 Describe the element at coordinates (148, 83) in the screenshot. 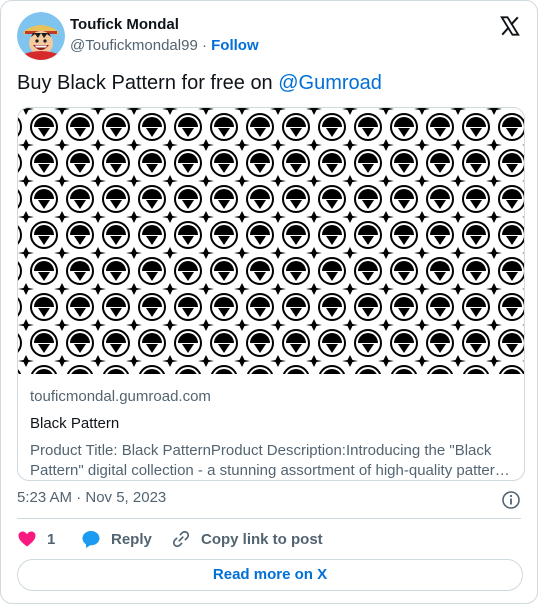

I see `tweet-text-body: Buy Black Pattern for free on` at that location.